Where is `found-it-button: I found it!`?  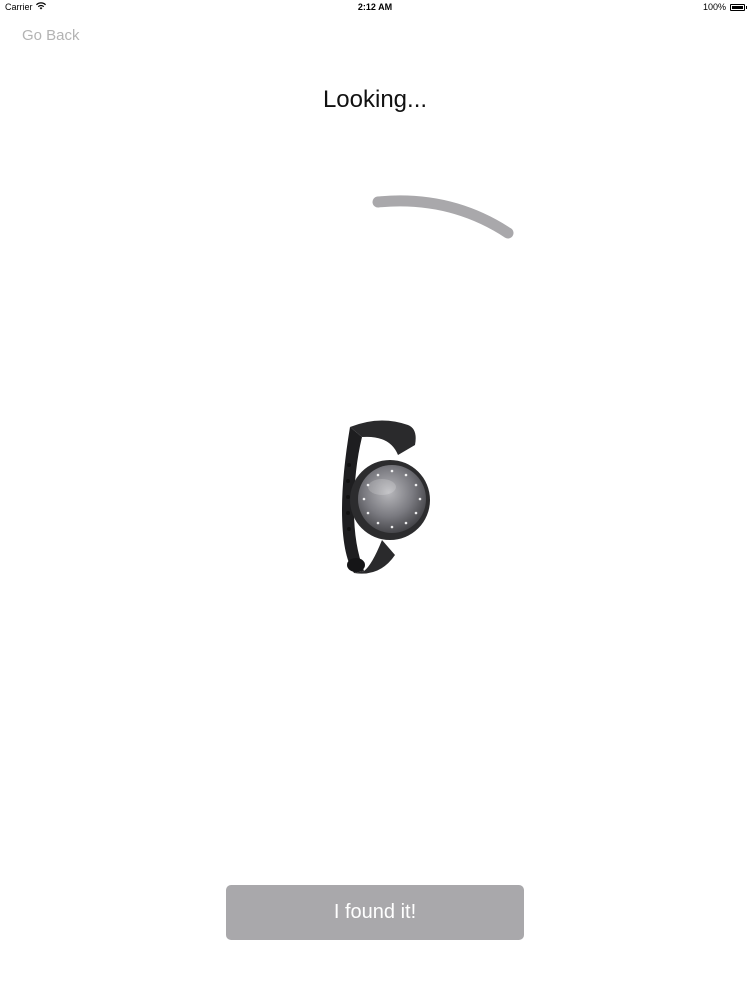
found-it-button: I found it! is located at coordinates (375, 912).